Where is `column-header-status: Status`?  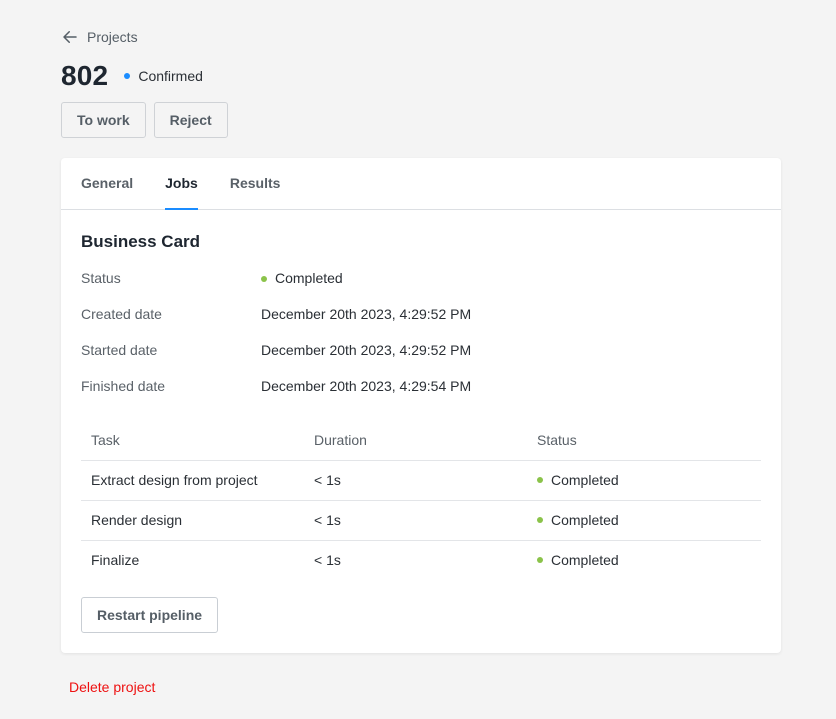
column-header-status: Status is located at coordinates (644, 440).